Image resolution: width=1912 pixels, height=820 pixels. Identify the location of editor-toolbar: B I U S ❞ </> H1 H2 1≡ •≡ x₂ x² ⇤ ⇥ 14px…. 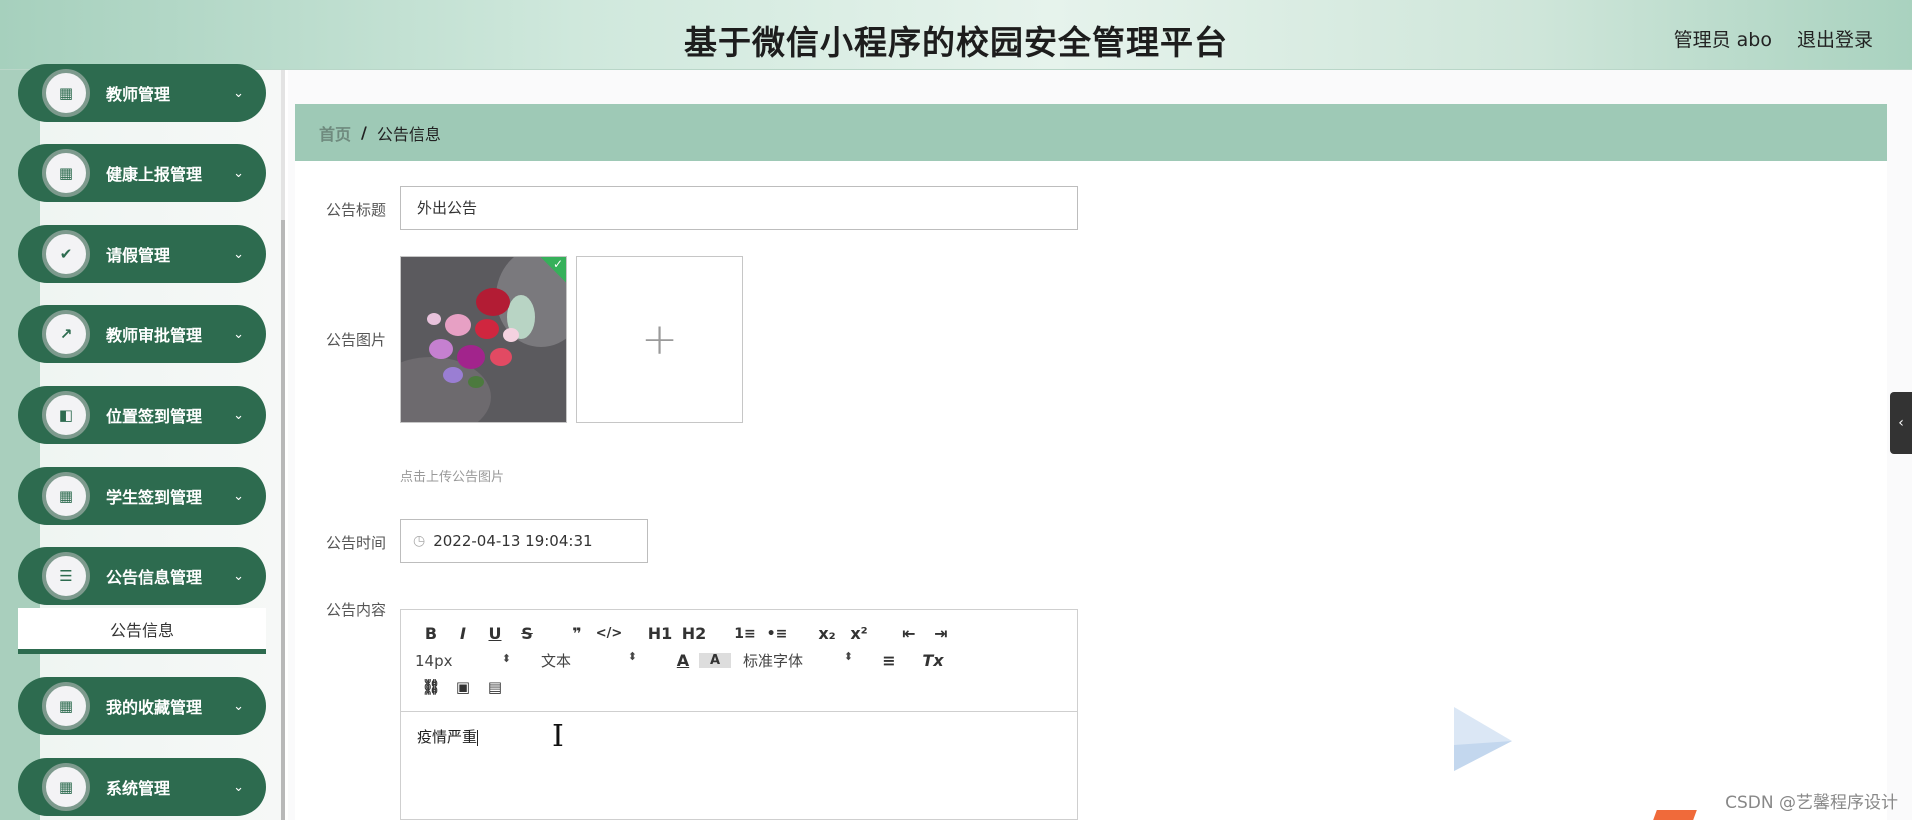
(739, 661).